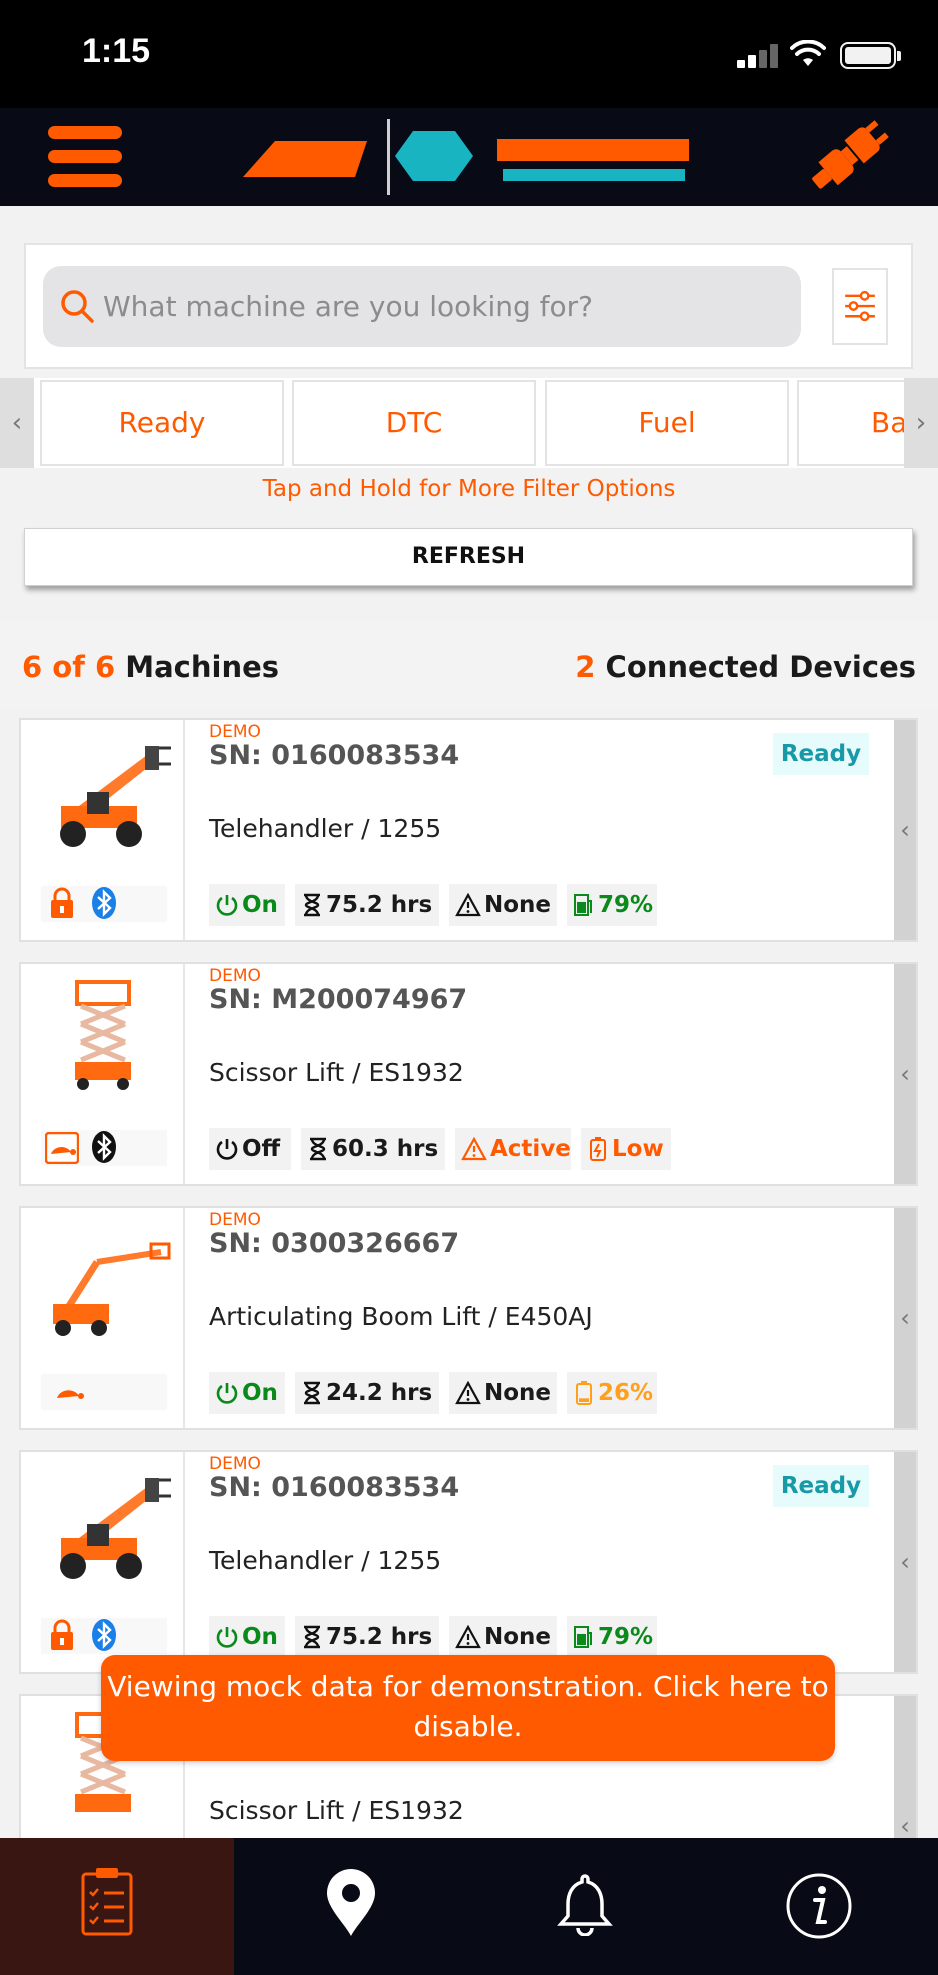 The image size is (938, 1975). I want to click on filter-hint: Tap and Hold for More Filter Options, so click(469, 489).